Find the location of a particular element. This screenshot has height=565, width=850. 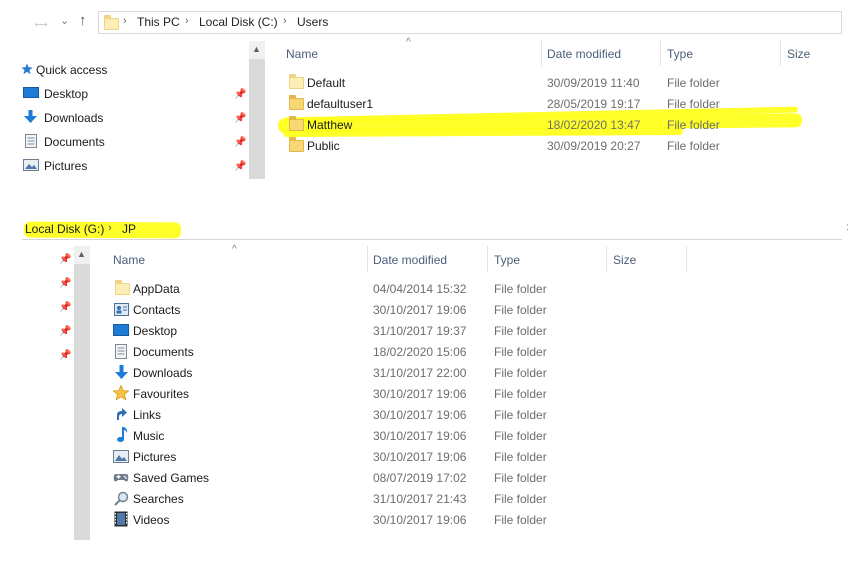

table-row: Pictures 30/10/2017 19:06 File folder is located at coordinates (425, 456).